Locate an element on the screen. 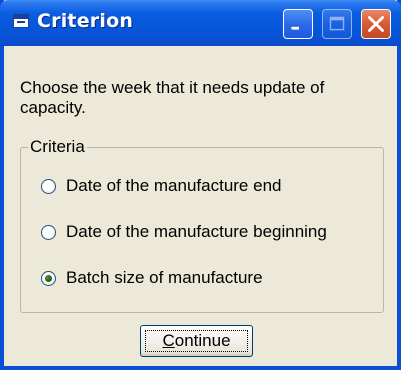 The image size is (401, 370). minimize-button is located at coordinates (298, 24).